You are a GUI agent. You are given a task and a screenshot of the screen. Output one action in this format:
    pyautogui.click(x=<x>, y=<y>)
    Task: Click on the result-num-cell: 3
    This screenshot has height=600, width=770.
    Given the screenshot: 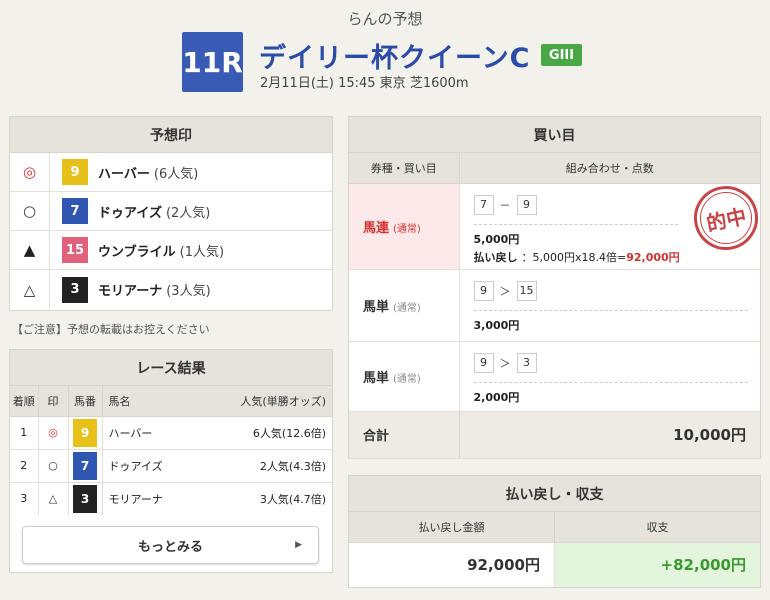 What is the action you would take?
    pyautogui.click(x=85, y=498)
    